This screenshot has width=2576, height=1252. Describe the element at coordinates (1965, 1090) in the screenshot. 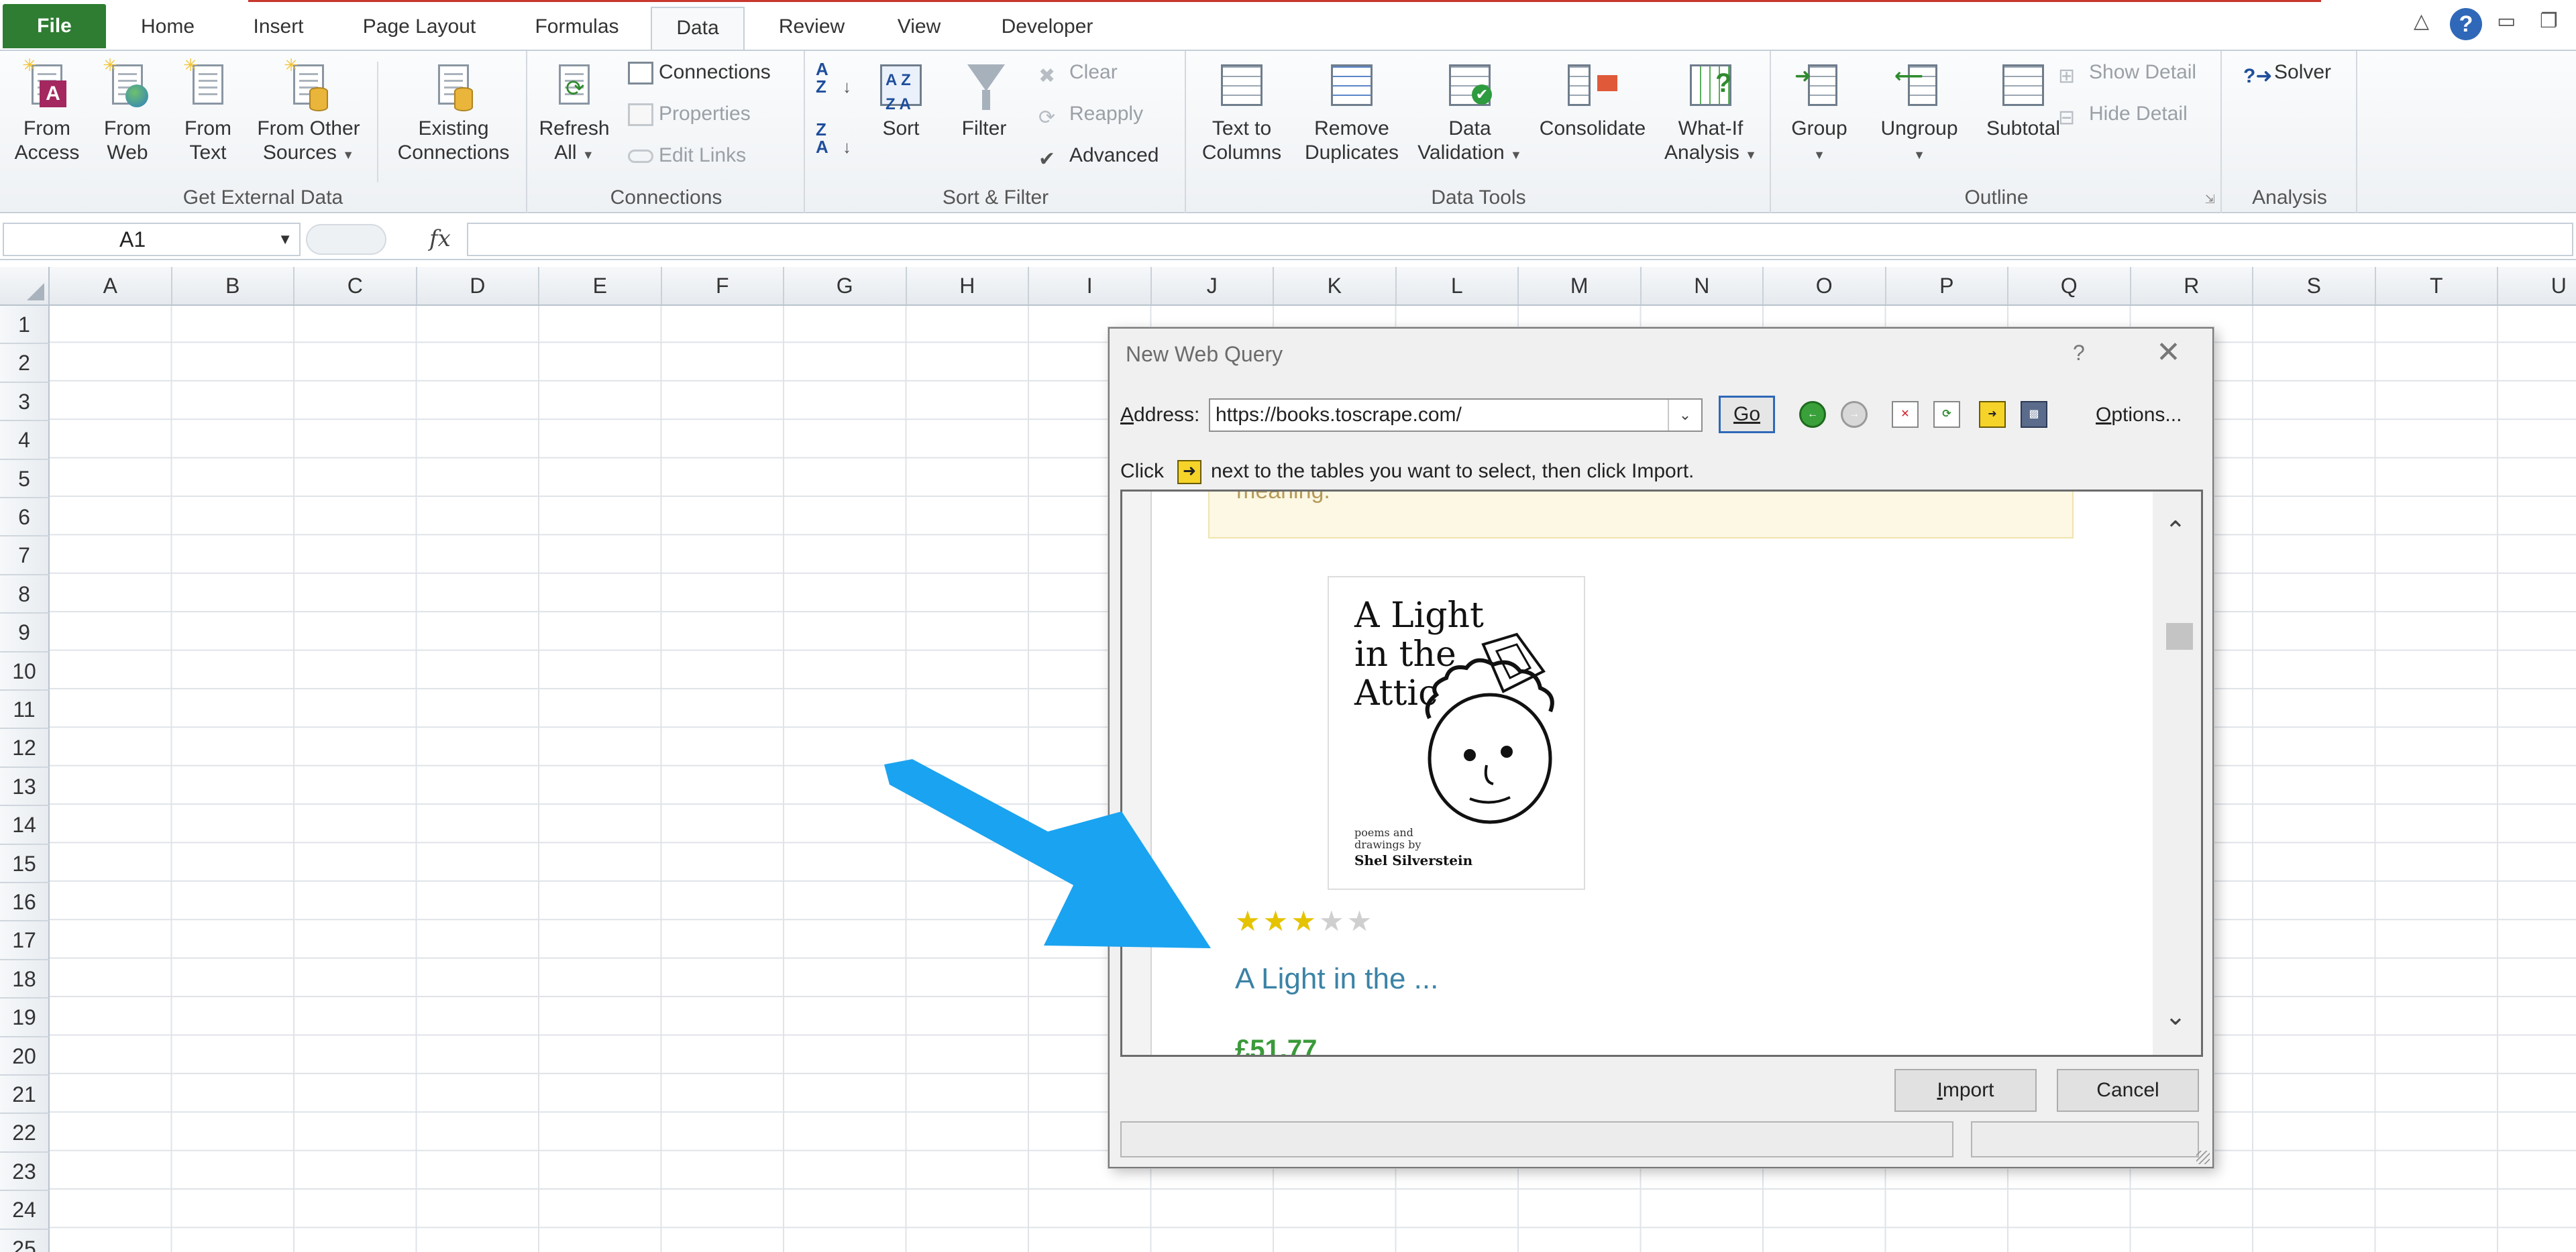

I see `import-button: Import` at that location.